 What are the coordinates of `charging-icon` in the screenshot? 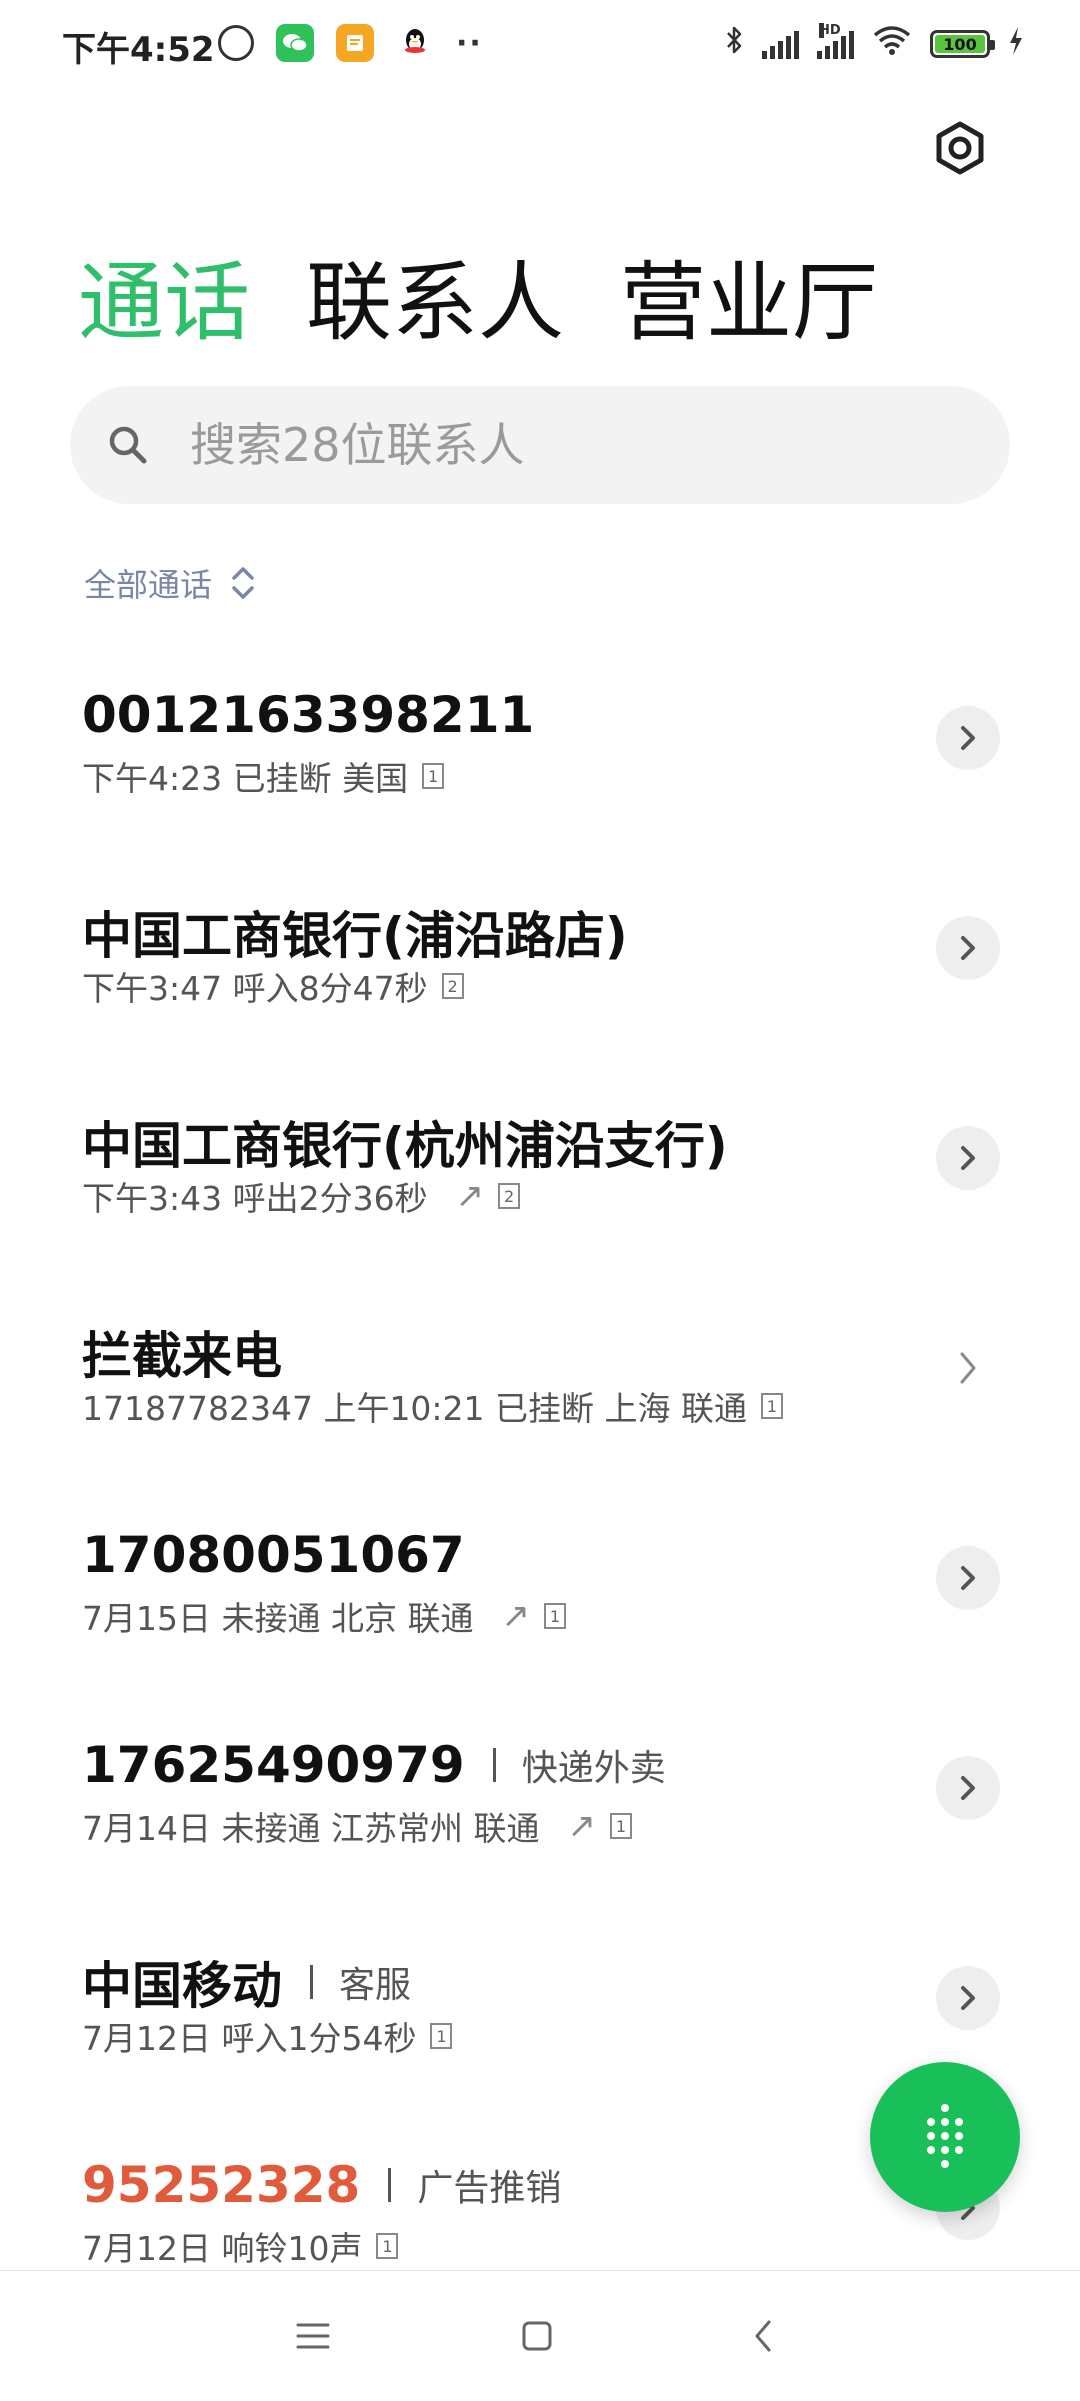 It's located at (1016, 44).